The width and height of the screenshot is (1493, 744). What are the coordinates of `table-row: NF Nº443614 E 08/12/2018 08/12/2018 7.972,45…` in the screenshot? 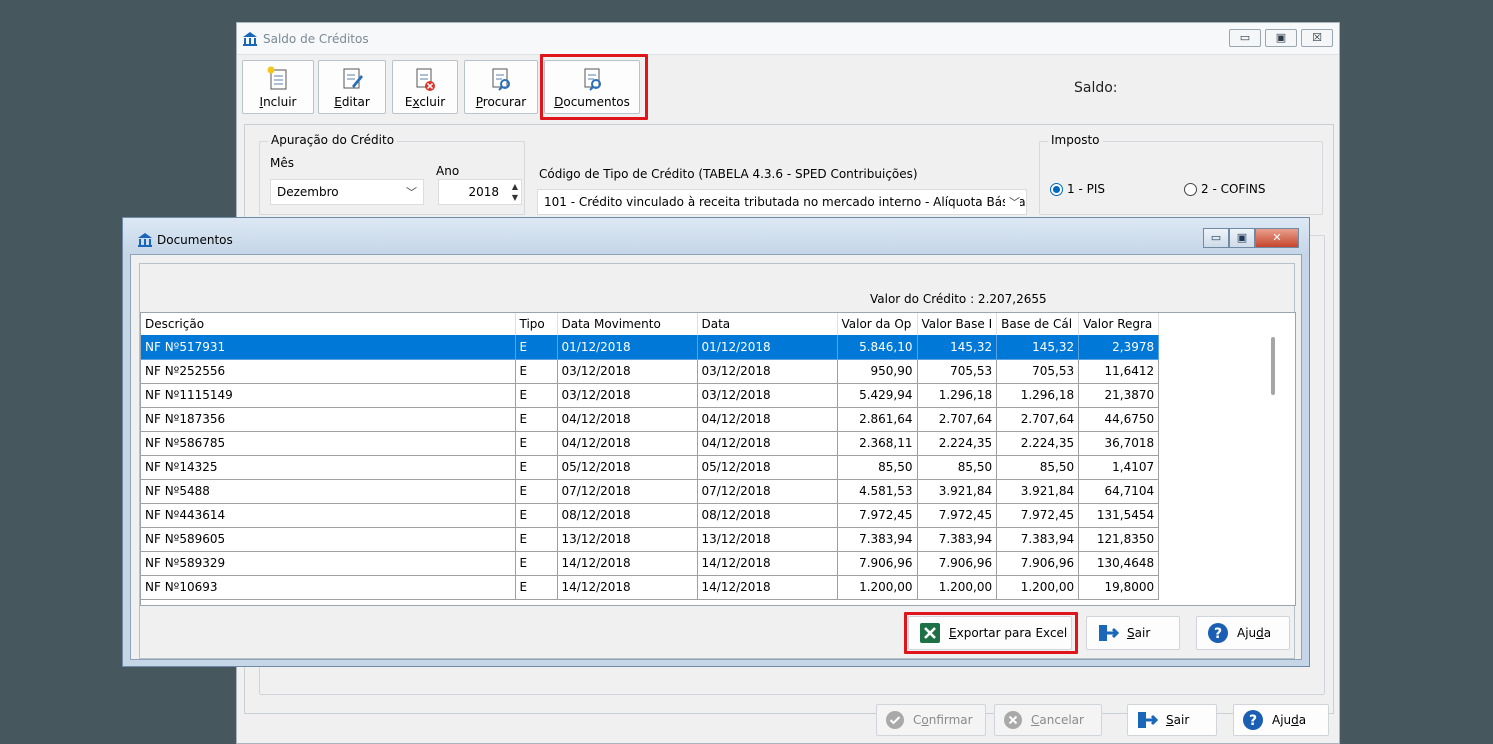 It's located at (650, 515).